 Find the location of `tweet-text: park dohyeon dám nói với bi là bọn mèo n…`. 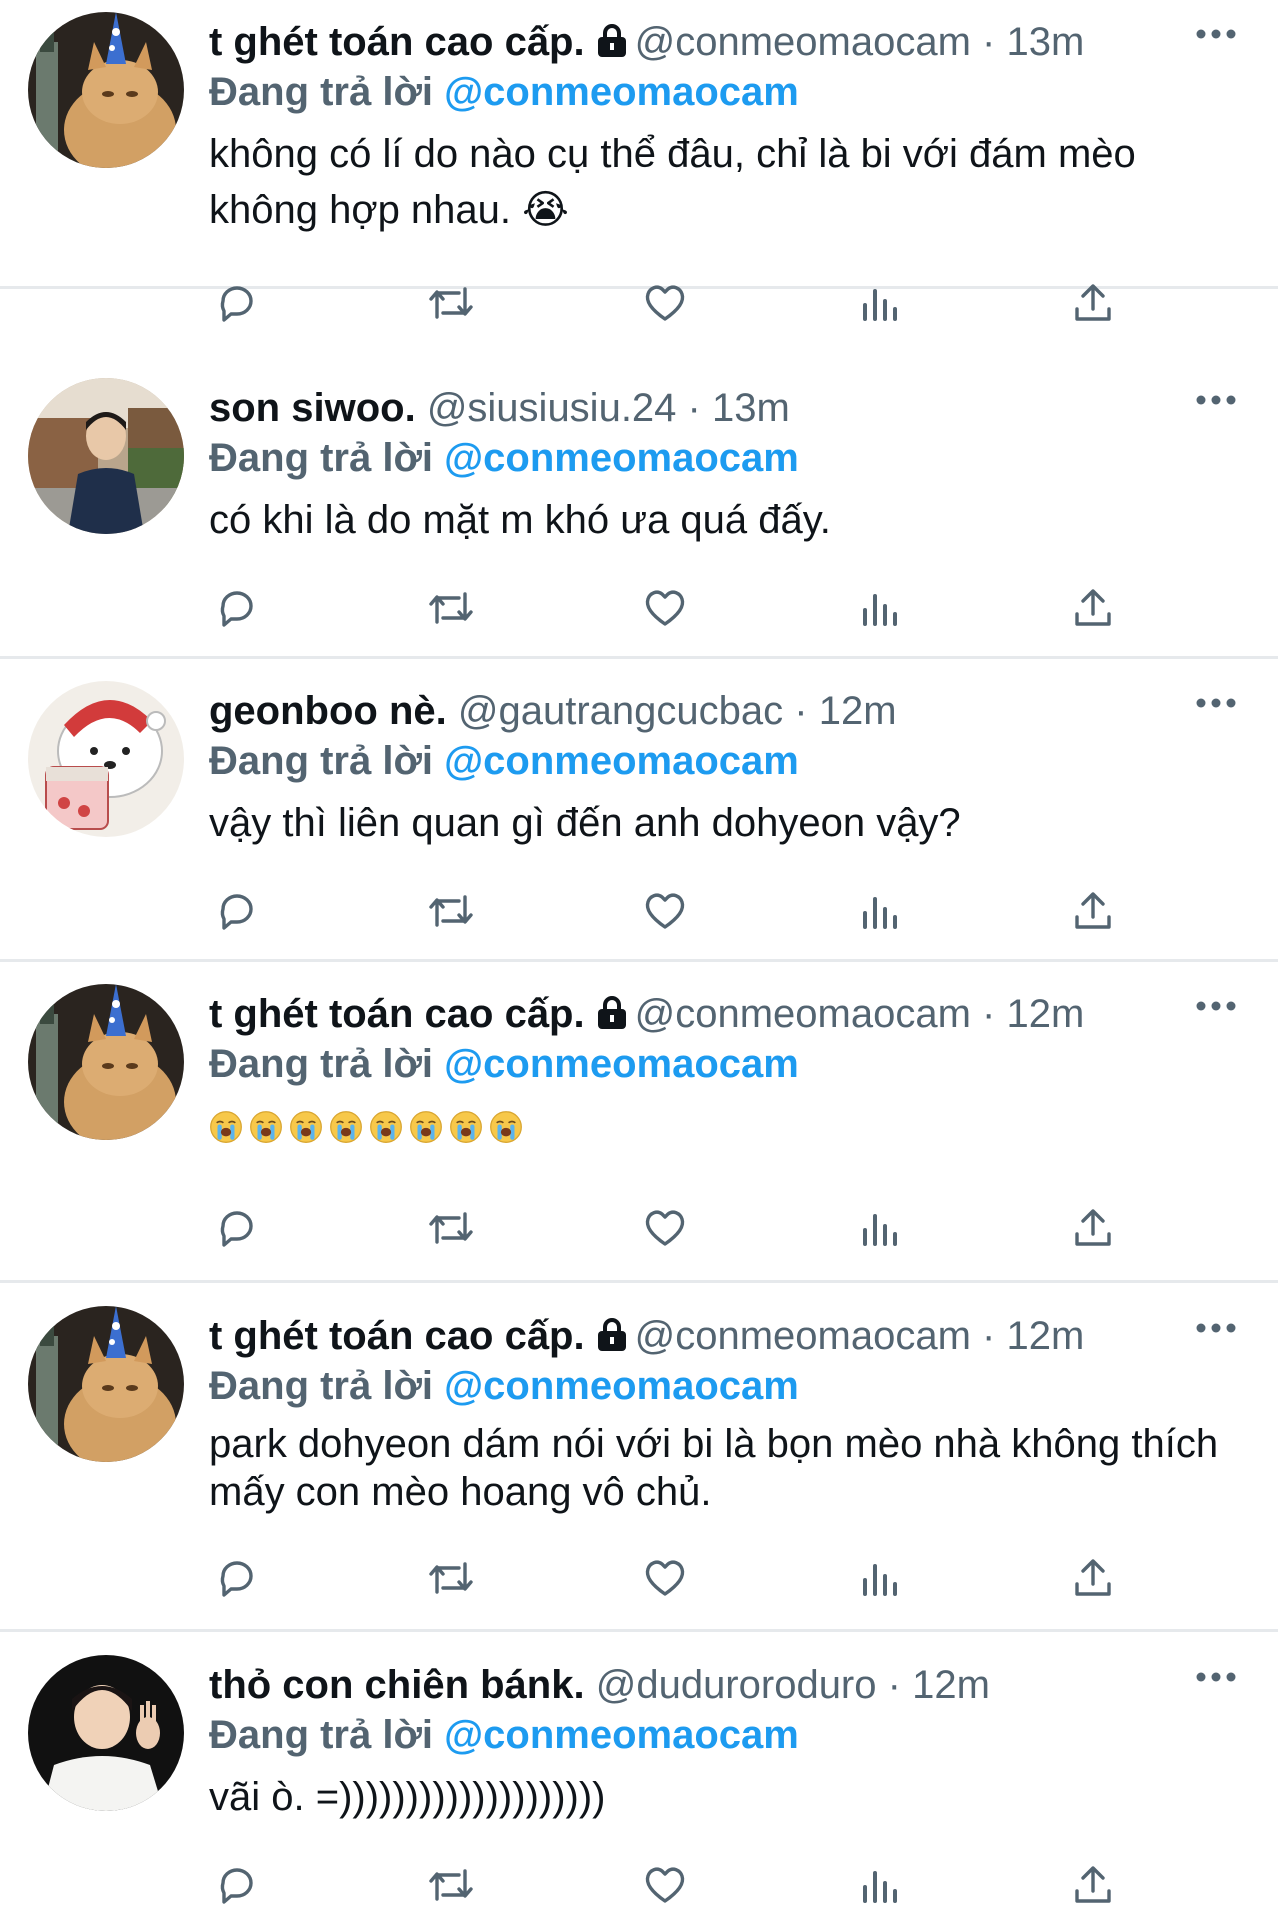

tweet-text: park dohyeon dám nói với bi là bọn mèo n… is located at coordinates (714, 1468).